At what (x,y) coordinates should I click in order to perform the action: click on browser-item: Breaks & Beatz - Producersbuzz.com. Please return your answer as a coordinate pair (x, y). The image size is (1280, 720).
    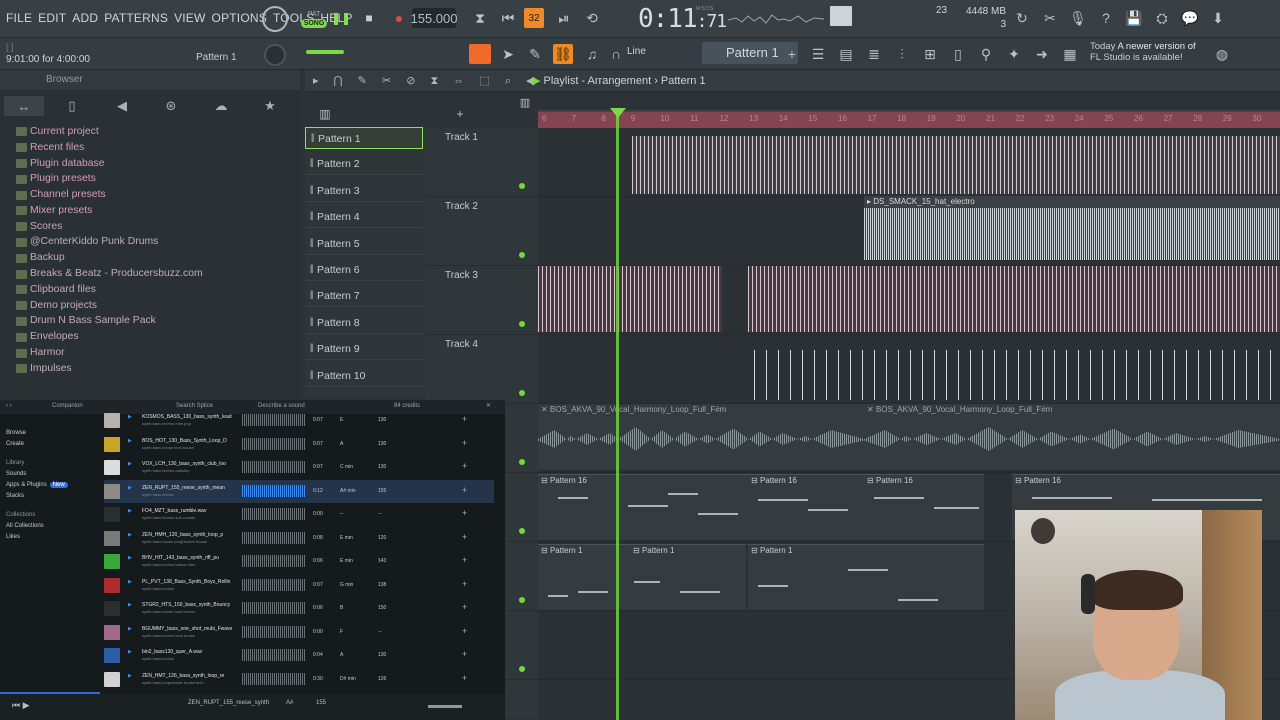
    Looking at the image, I should click on (158, 274).